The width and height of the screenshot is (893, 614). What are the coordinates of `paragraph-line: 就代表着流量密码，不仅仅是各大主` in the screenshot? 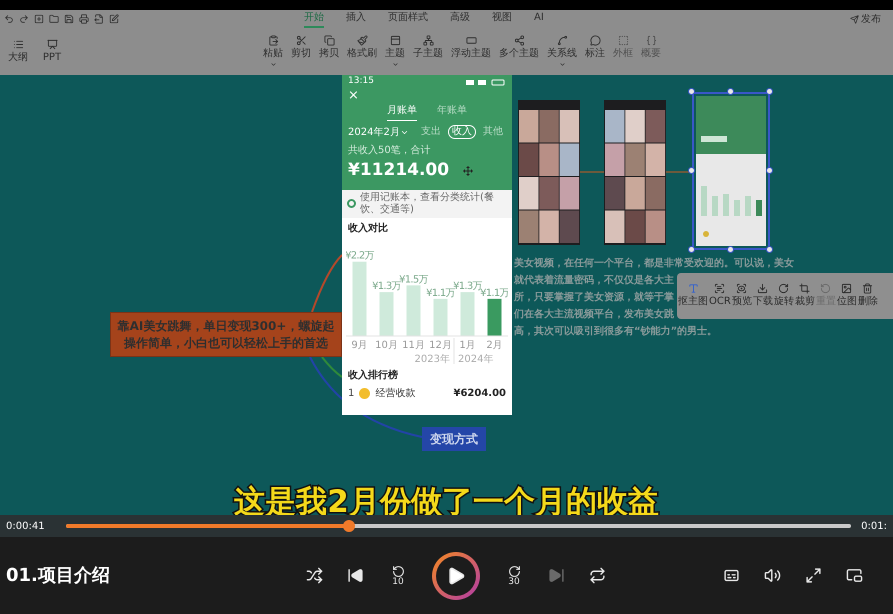 It's located at (594, 280).